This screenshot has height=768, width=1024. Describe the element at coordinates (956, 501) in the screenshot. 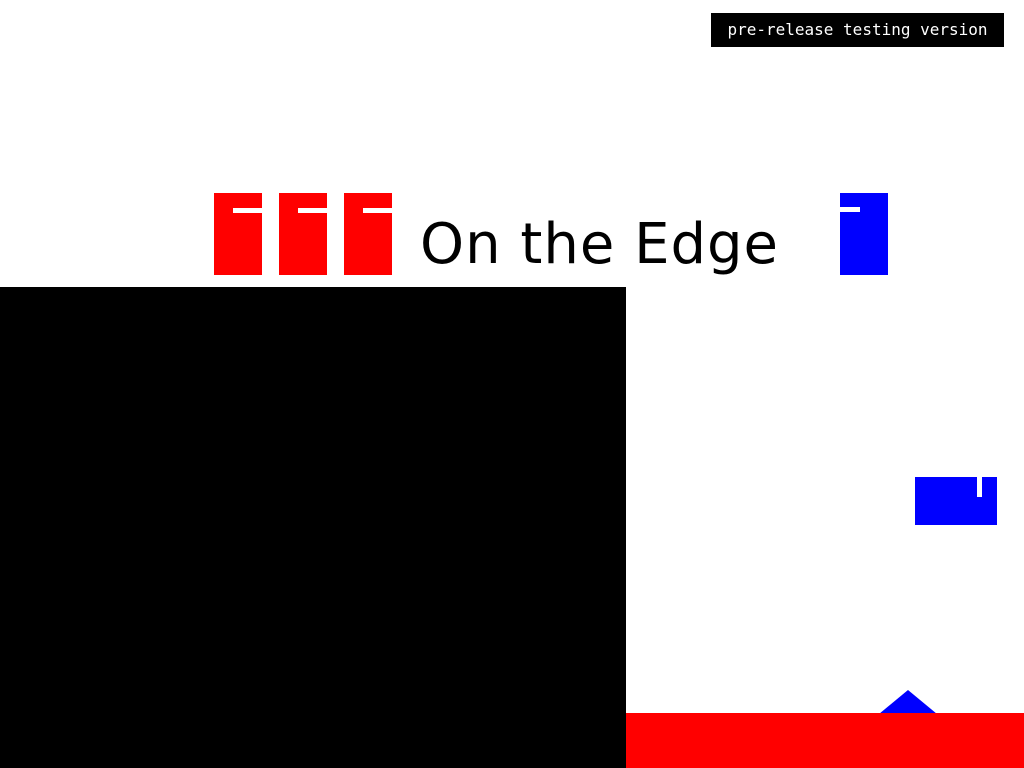

I see `player-block` at that location.